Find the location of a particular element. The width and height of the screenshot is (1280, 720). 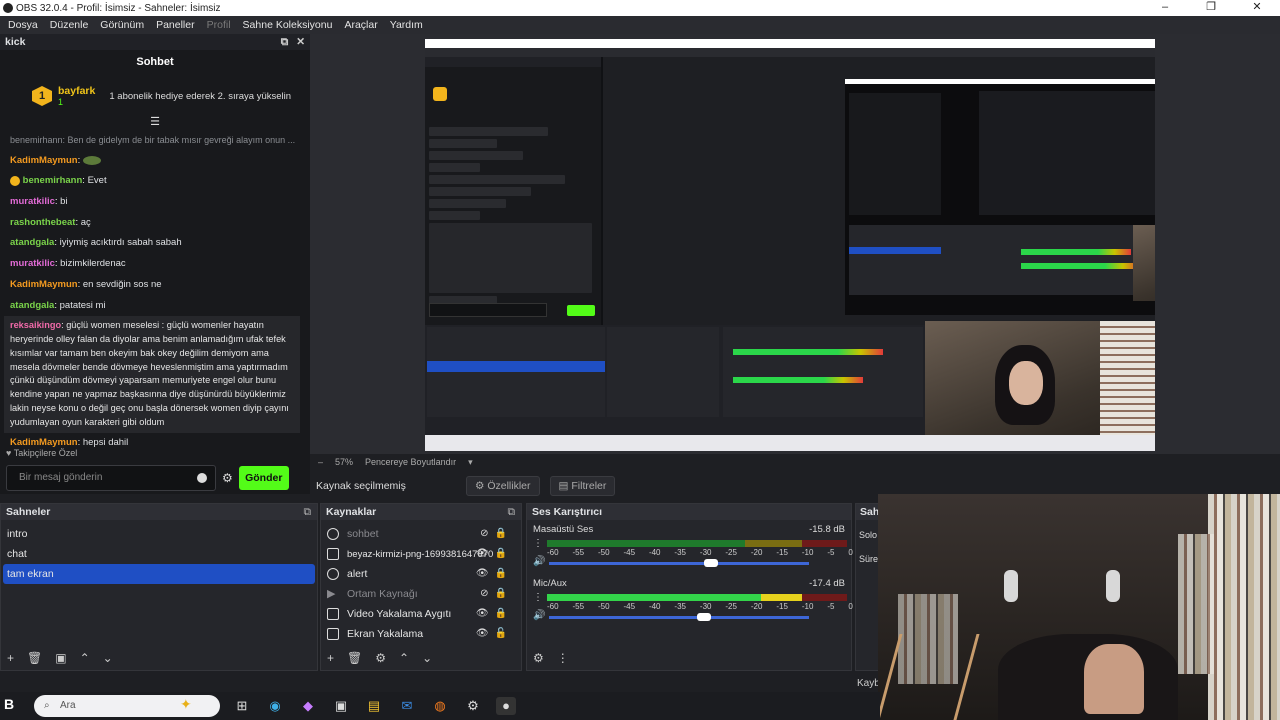

close-button: ✕ is located at coordinates (1257, 8).